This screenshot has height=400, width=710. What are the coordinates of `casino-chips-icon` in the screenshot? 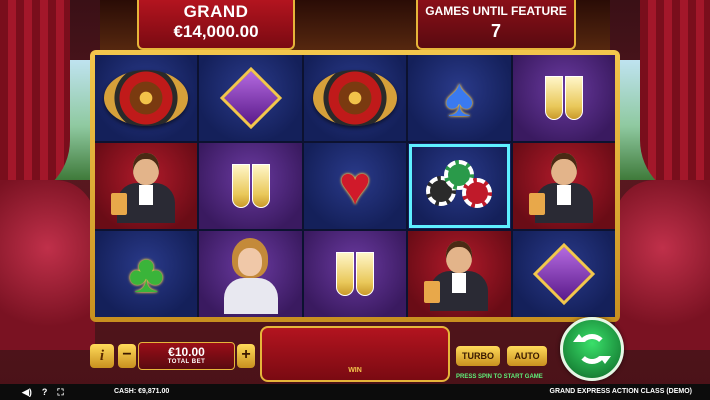 It's located at (459, 186).